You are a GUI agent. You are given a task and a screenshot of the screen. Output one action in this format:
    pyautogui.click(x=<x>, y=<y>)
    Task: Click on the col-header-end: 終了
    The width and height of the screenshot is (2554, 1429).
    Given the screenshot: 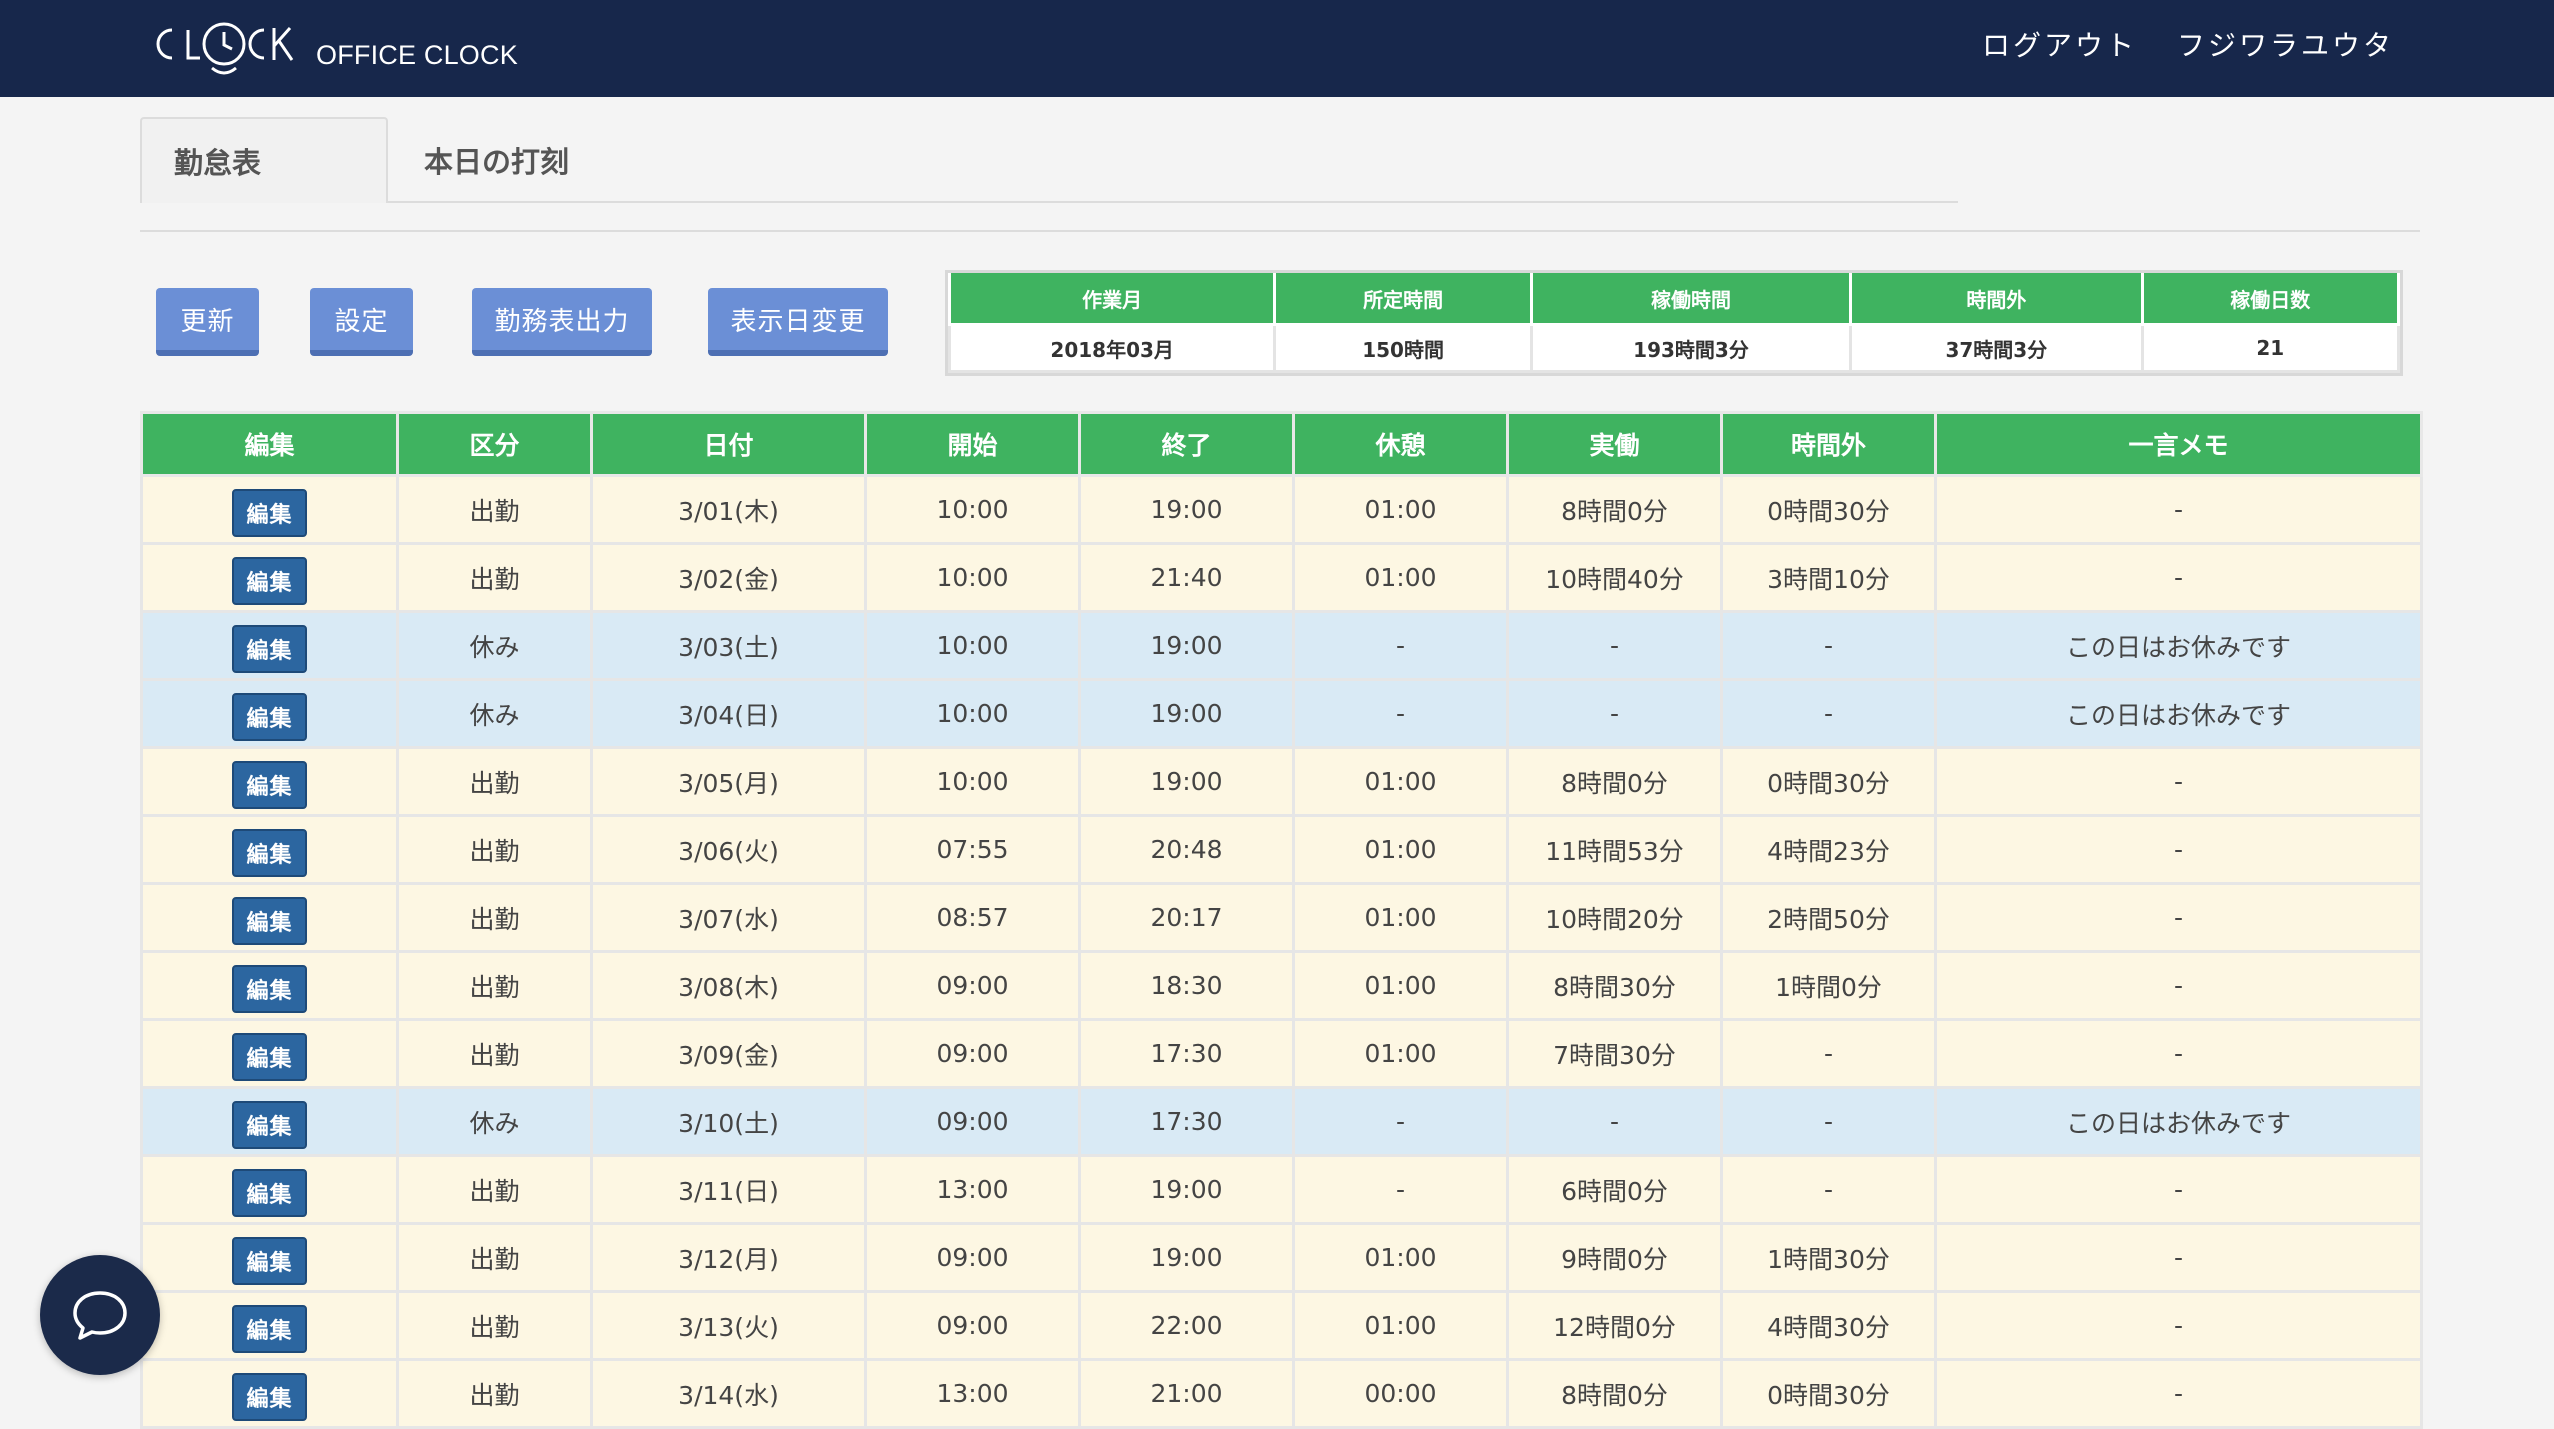 What is the action you would take?
    pyautogui.click(x=1186, y=444)
    